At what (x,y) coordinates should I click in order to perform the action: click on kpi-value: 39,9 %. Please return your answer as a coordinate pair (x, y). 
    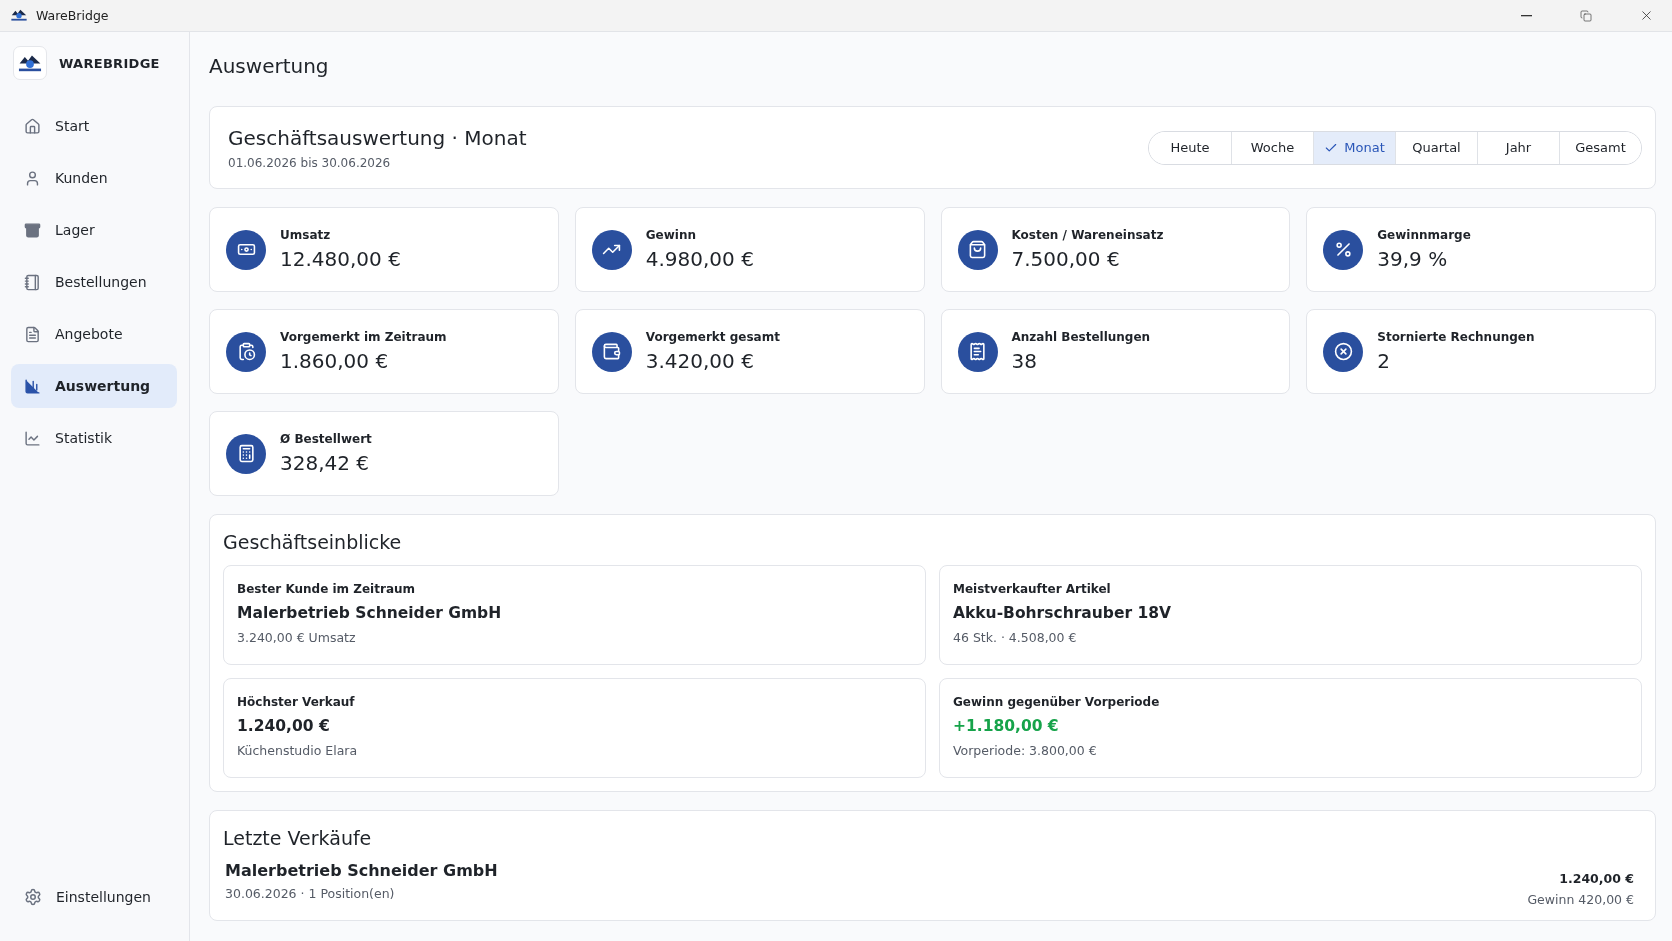
    Looking at the image, I should click on (1413, 259).